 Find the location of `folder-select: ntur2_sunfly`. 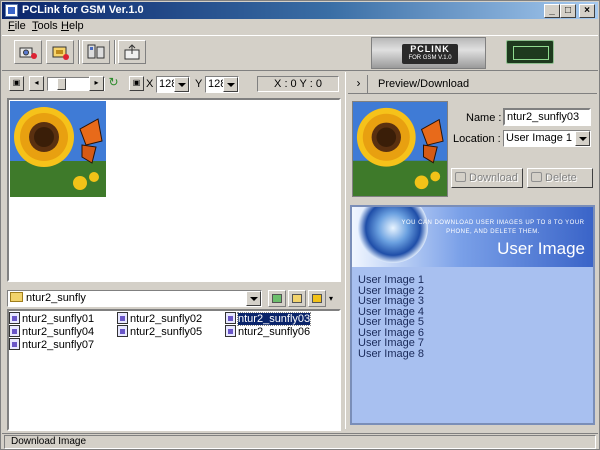

folder-select: ntur2_sunfly is located at coordinates (134, 298).